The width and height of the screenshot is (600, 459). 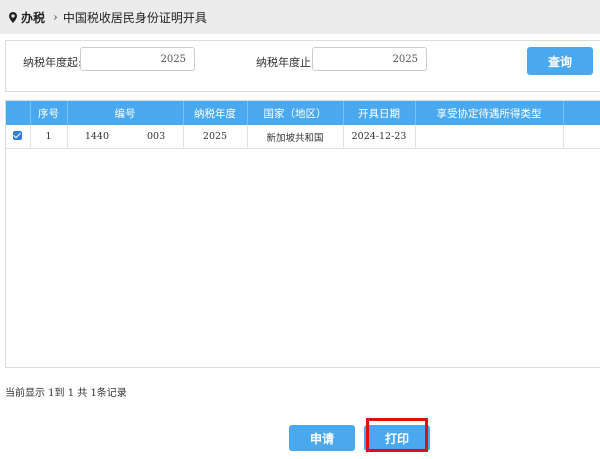 I want to click on apply-button: 申请, so click(x=322, y=438).